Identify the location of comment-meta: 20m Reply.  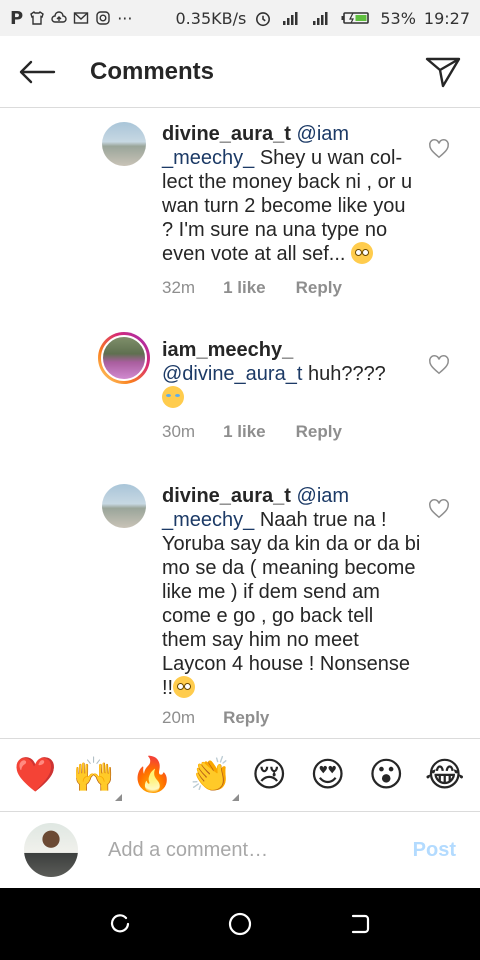
(230, 718).